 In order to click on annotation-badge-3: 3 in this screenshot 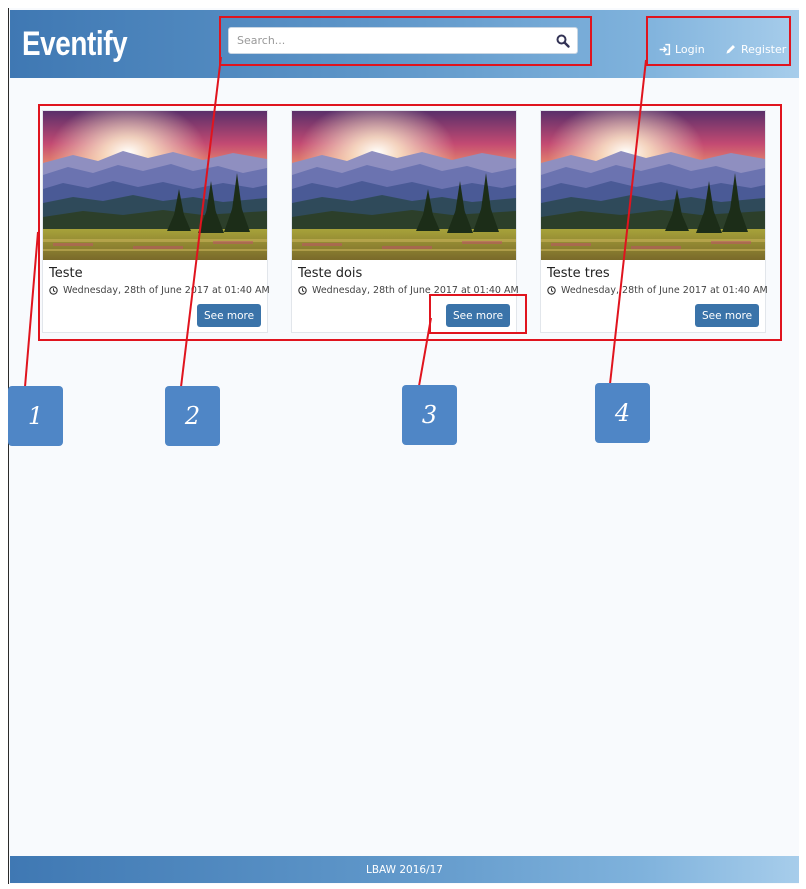, I will do `click(429, 415)`.